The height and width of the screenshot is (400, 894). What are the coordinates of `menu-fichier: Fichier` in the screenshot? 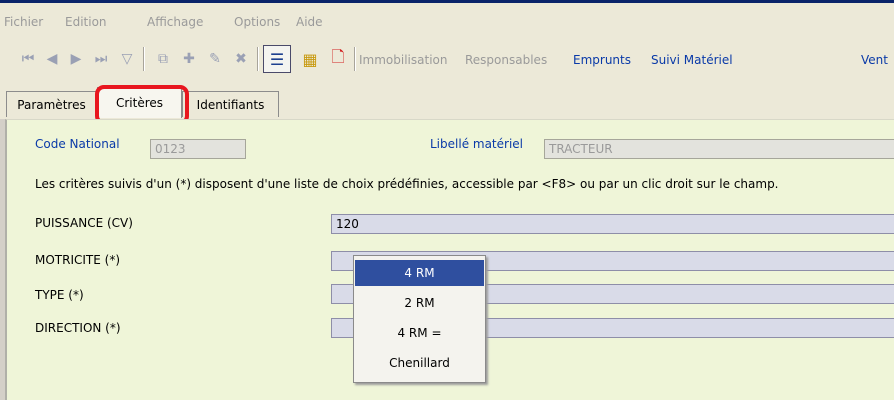 It's located at (23, 22).